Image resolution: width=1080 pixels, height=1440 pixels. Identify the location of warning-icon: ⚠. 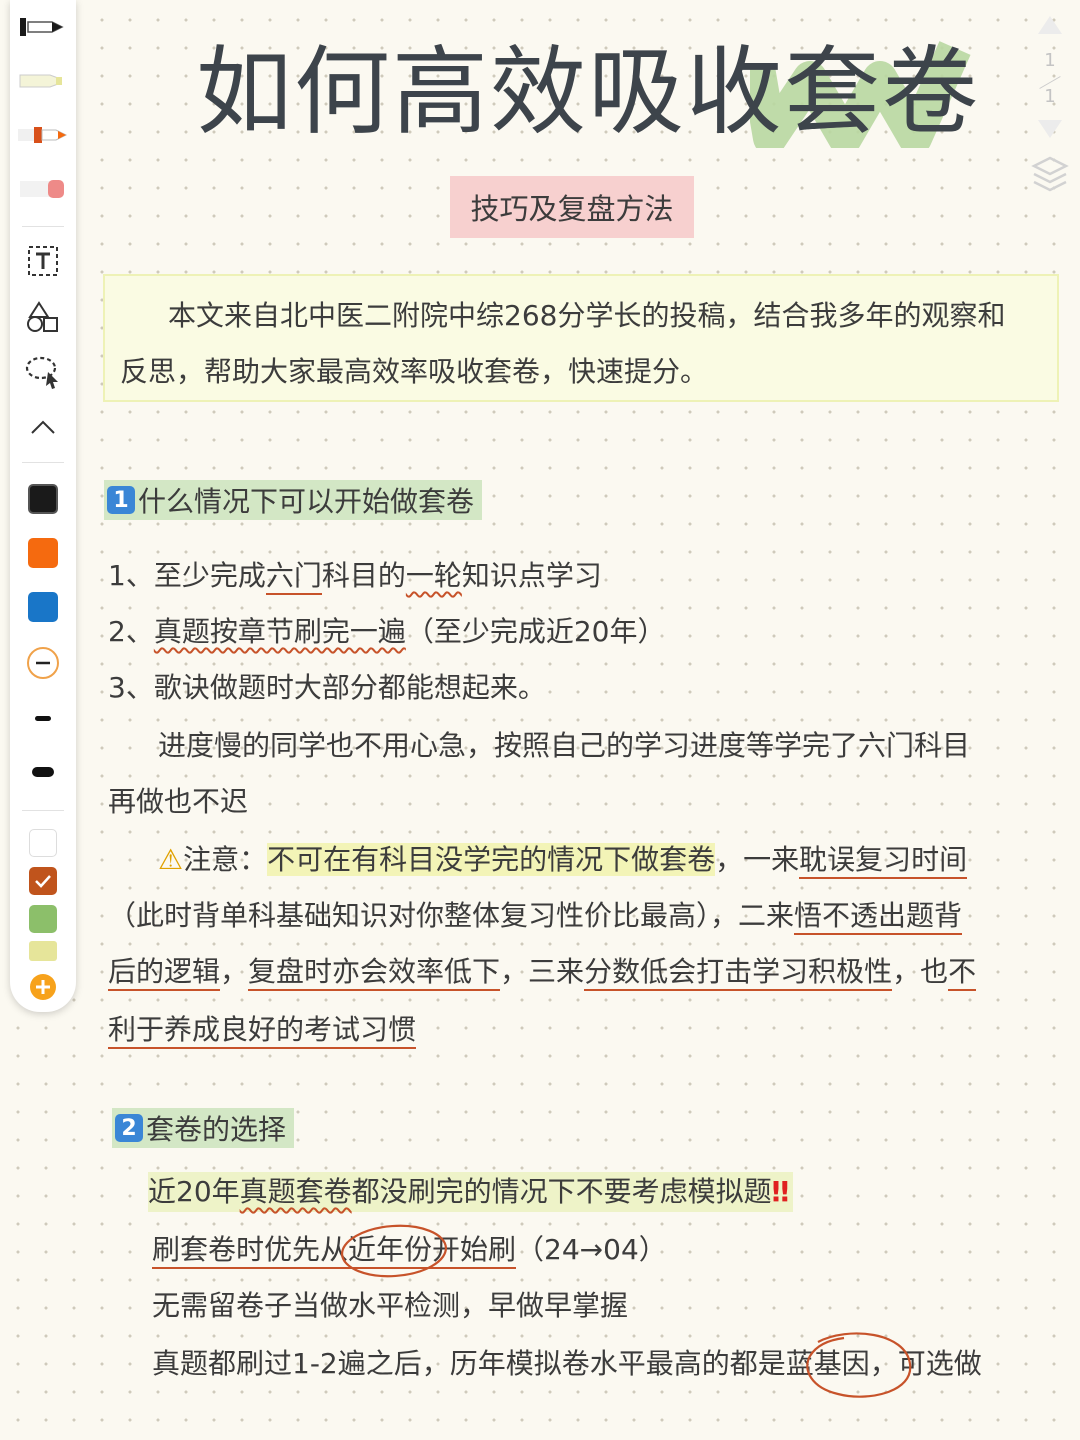
(171, 859).